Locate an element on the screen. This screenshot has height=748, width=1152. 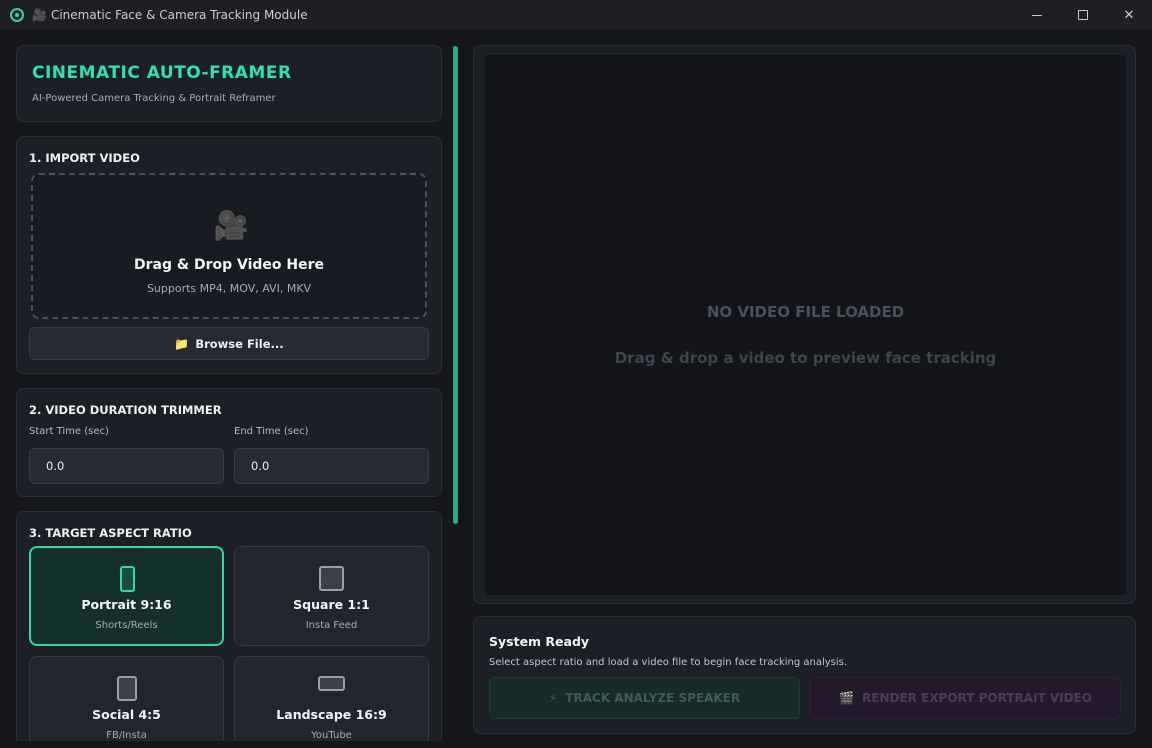
clapperboard-icon: 🎬 is located at coordinates (847, 698).